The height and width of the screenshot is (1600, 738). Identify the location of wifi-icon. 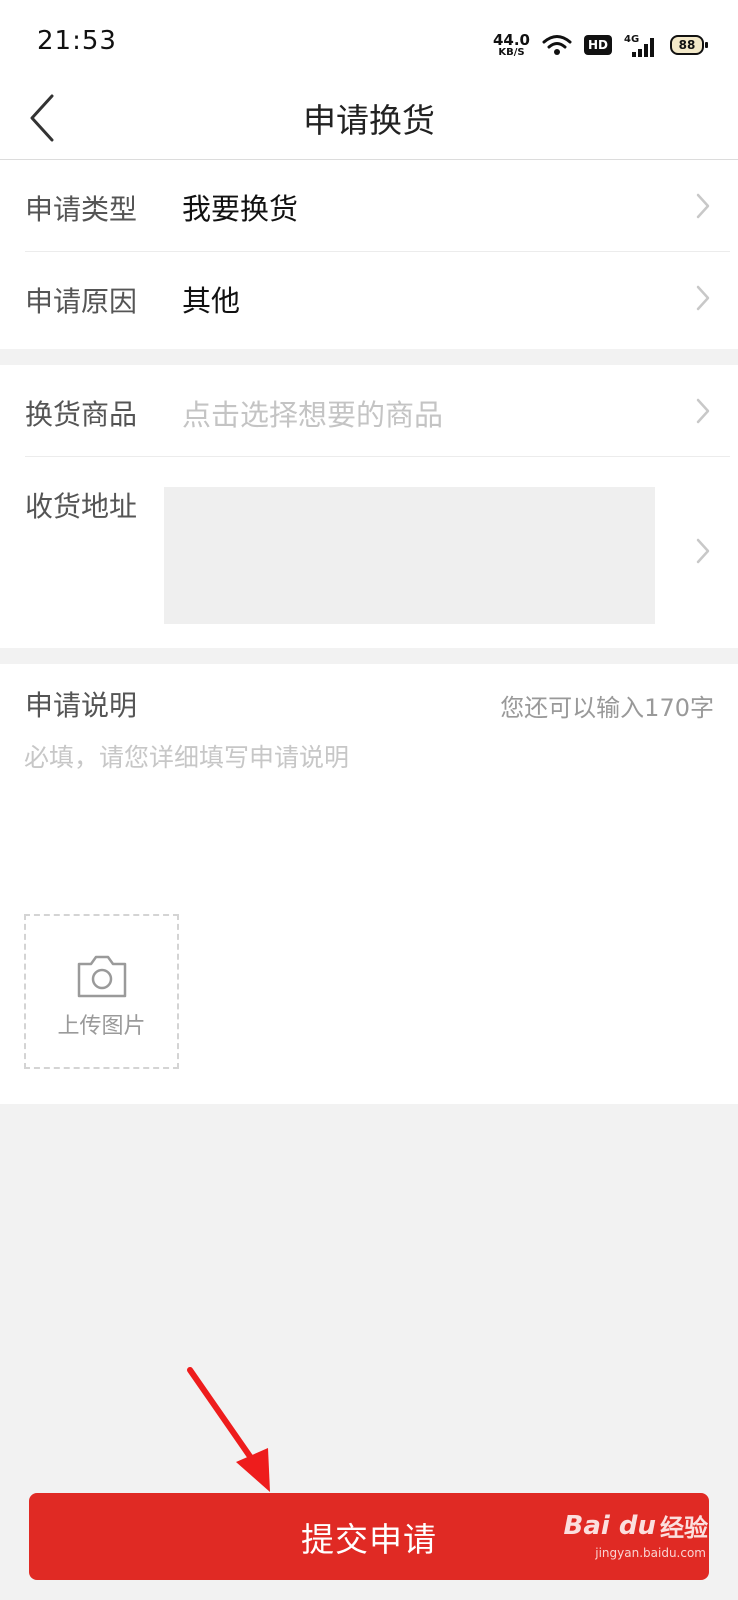
(557, 45).